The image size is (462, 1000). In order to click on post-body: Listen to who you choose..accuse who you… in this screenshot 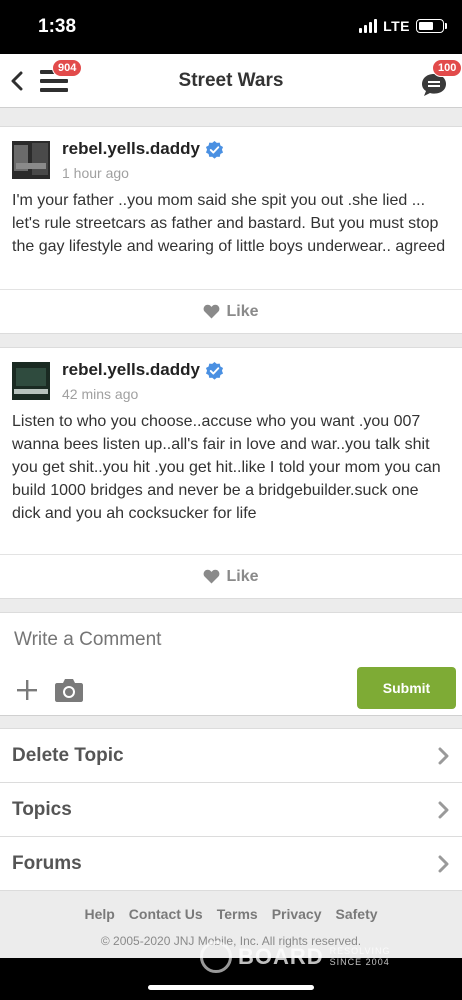, I will do `click(226, 467)`.